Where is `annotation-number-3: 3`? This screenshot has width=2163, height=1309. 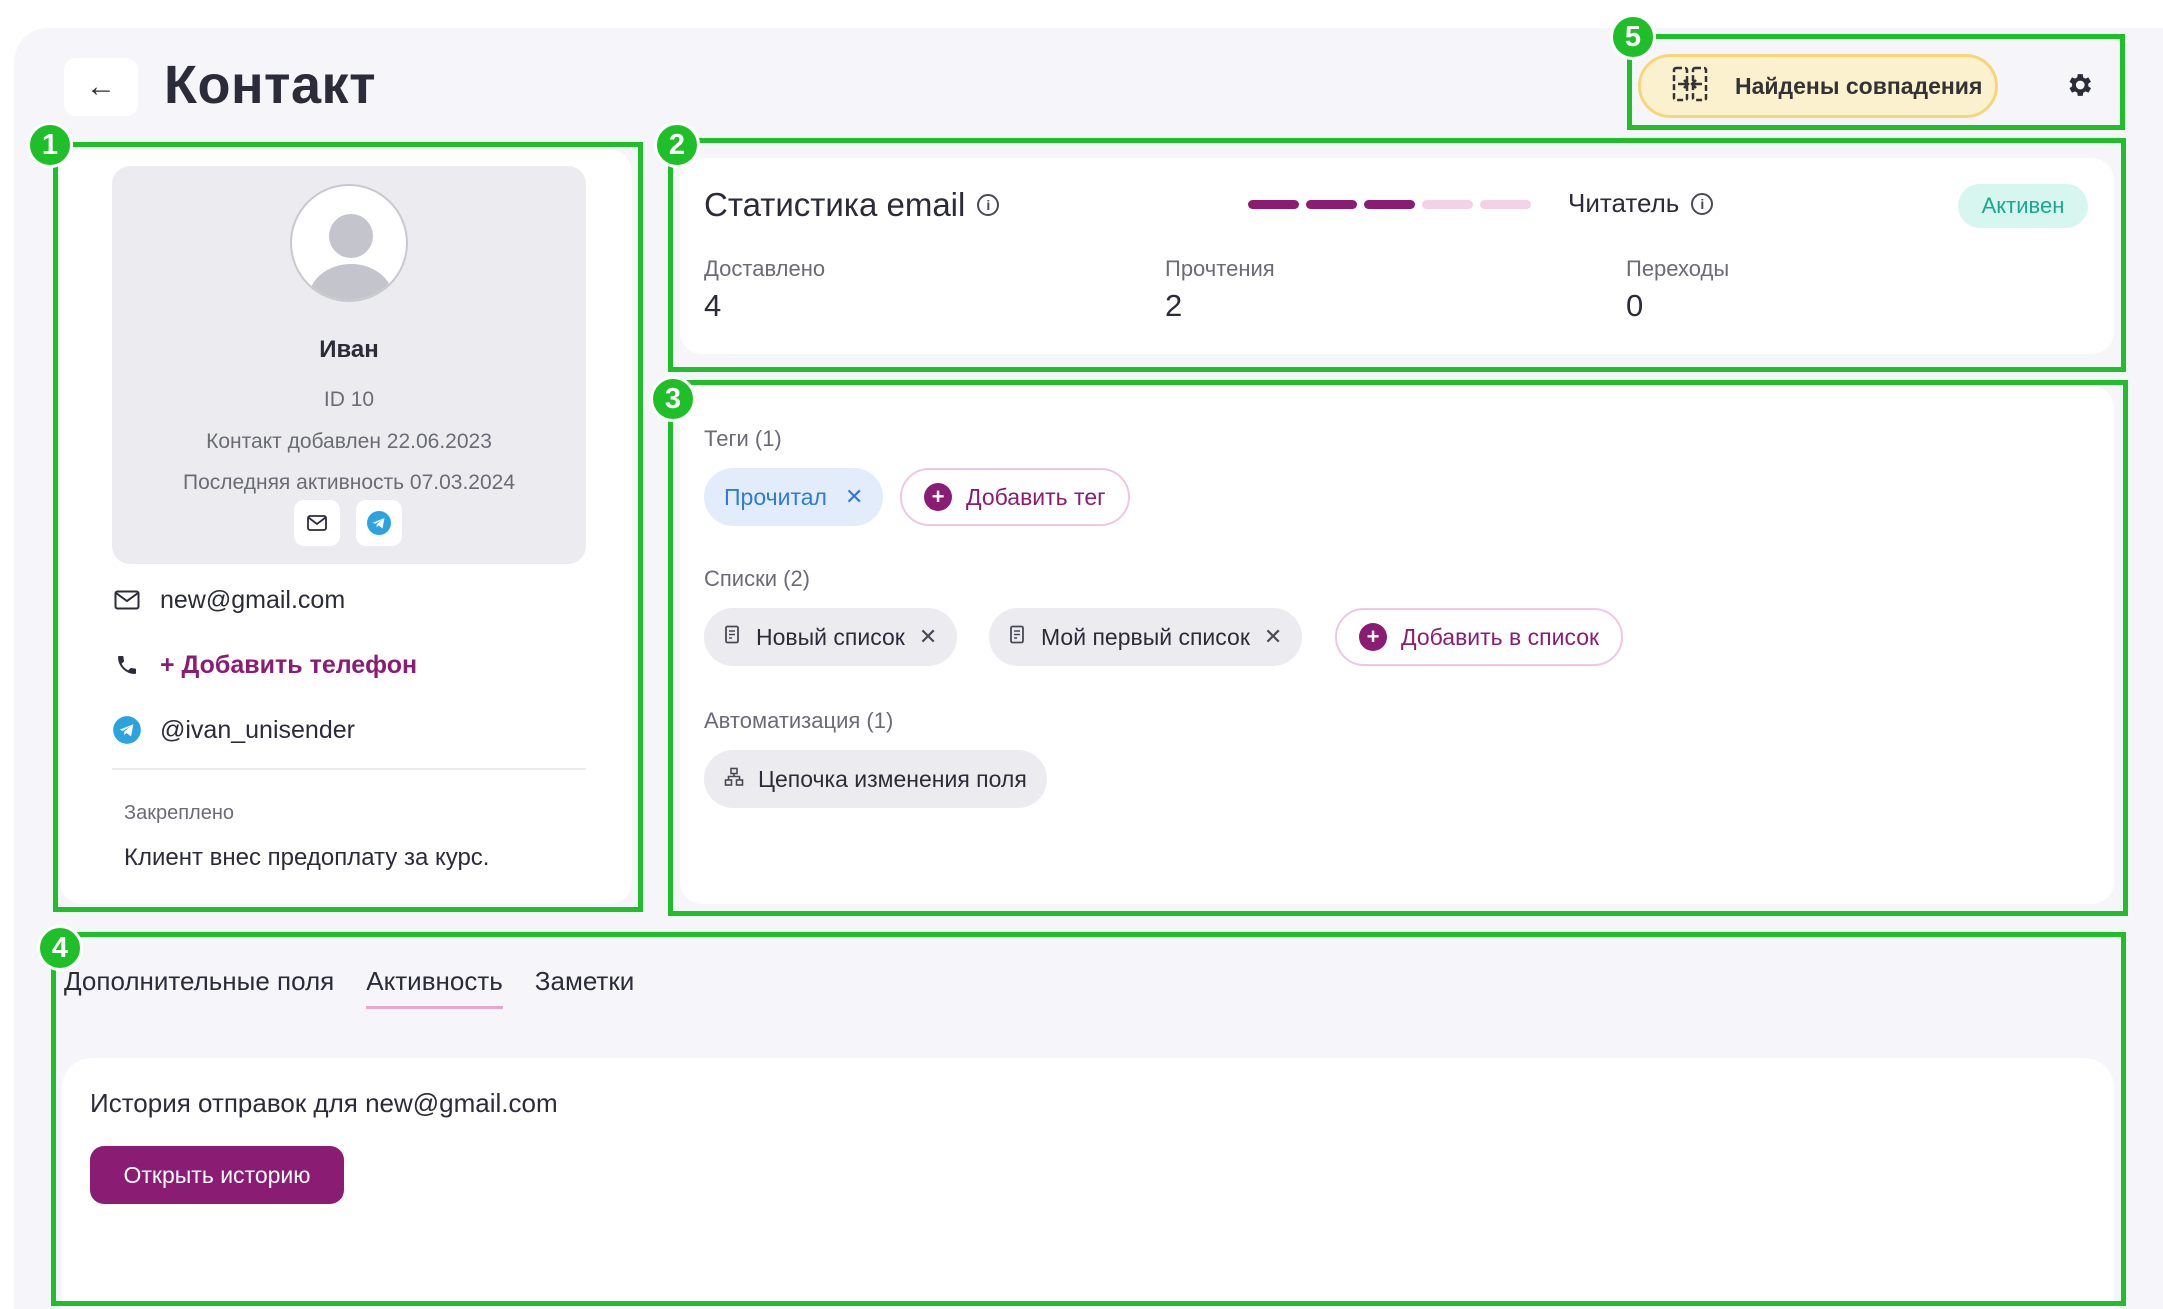
annotation-number-3: 3 is located at coordinates (673, 399).